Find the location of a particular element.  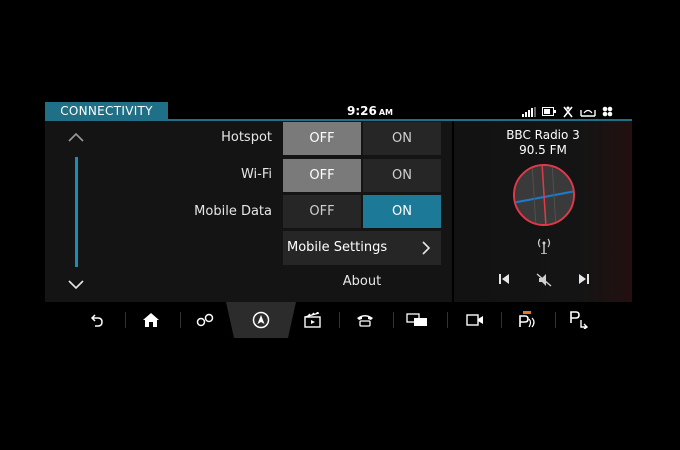

status-icons is located at coordinates (567, 111).